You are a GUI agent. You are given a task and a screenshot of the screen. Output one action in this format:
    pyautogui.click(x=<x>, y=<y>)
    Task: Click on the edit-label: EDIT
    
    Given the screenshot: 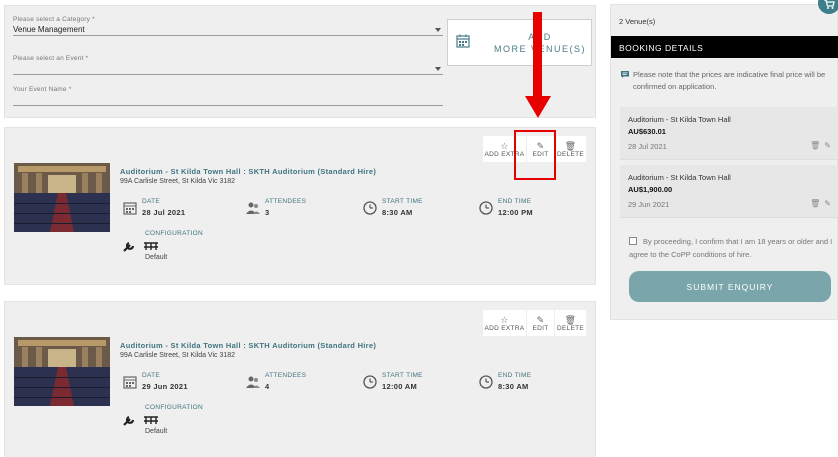 What is the action you would take?
    pyautogui.click(x=540, y=328)
    